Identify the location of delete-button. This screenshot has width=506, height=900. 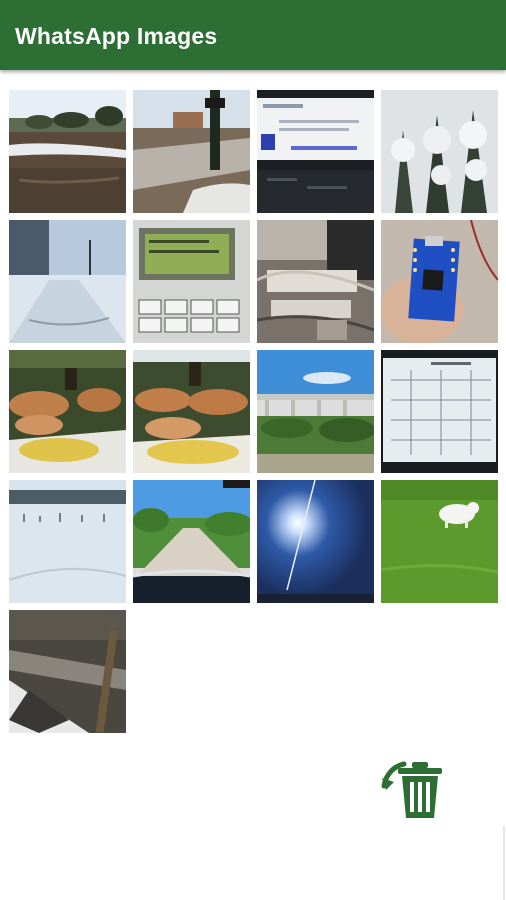
(413, 789).